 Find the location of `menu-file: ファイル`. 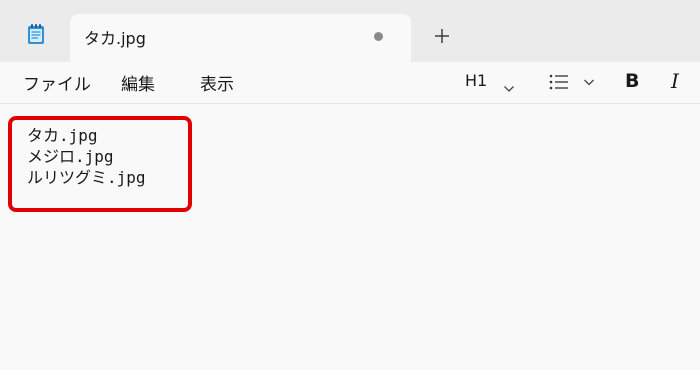

menu-file: ファイル is located at coordinates (57, 82).